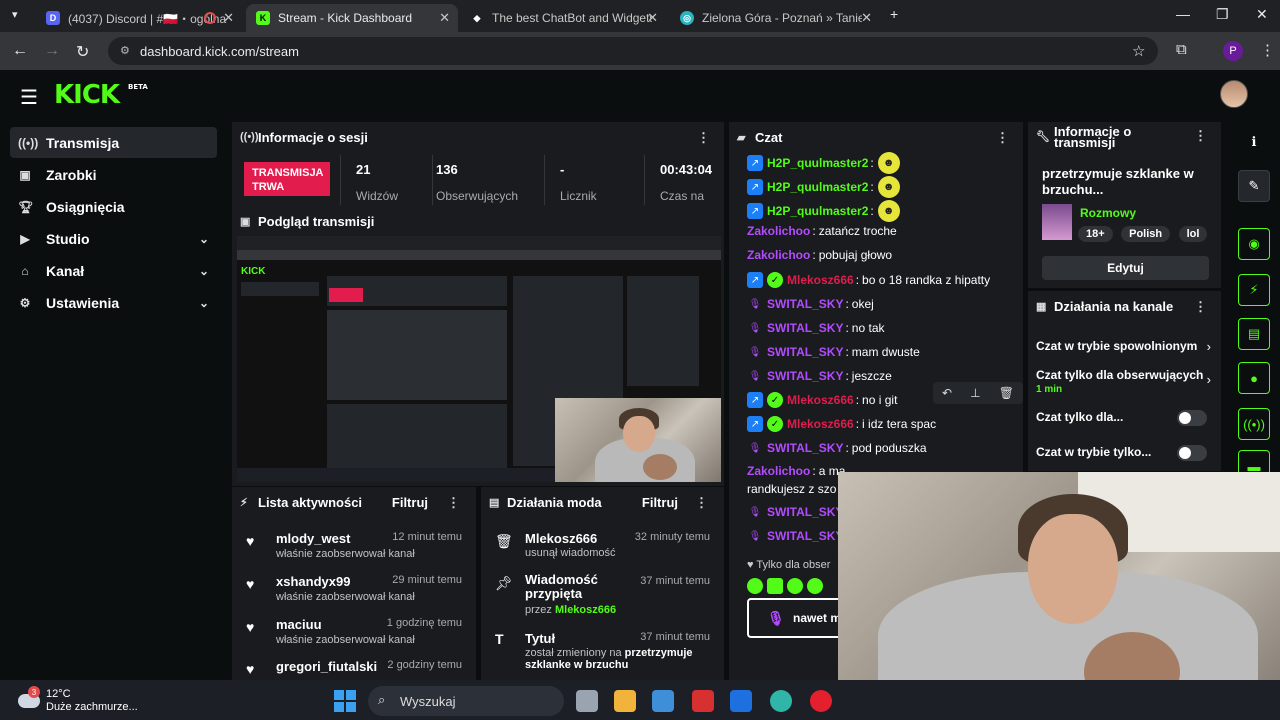 The width and height of the screenshot is (1280, 720). I want to click on pin-icon: ⊥, so click(975, 393).